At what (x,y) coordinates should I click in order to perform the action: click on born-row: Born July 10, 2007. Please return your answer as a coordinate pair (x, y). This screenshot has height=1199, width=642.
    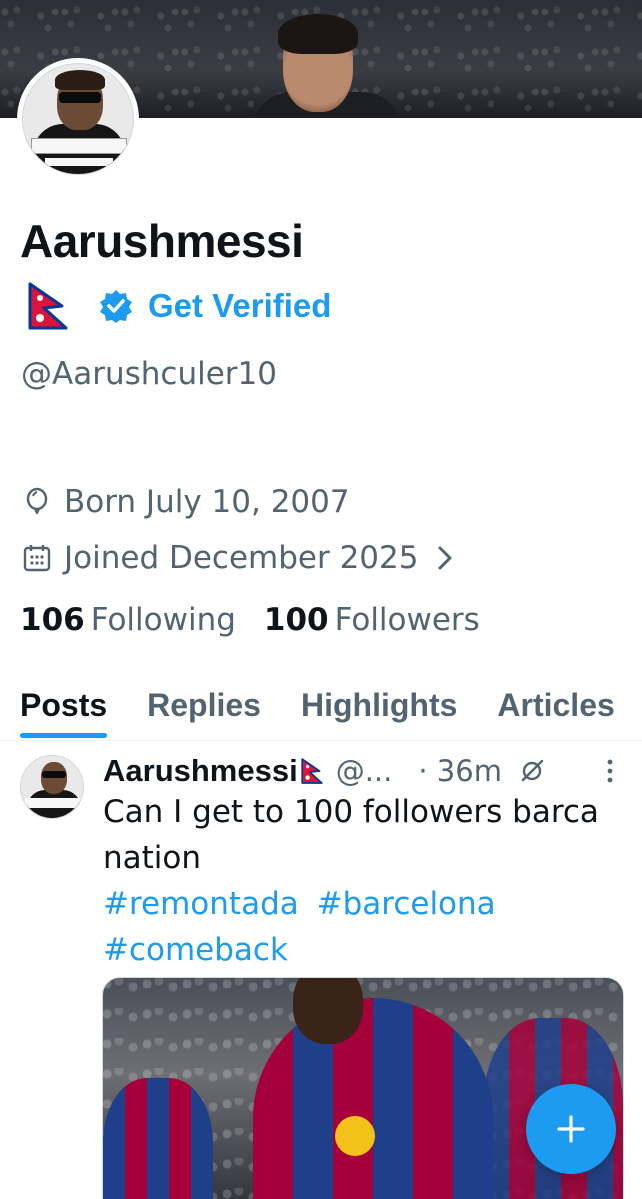
    Looking at the image, I should click on (186, 502).